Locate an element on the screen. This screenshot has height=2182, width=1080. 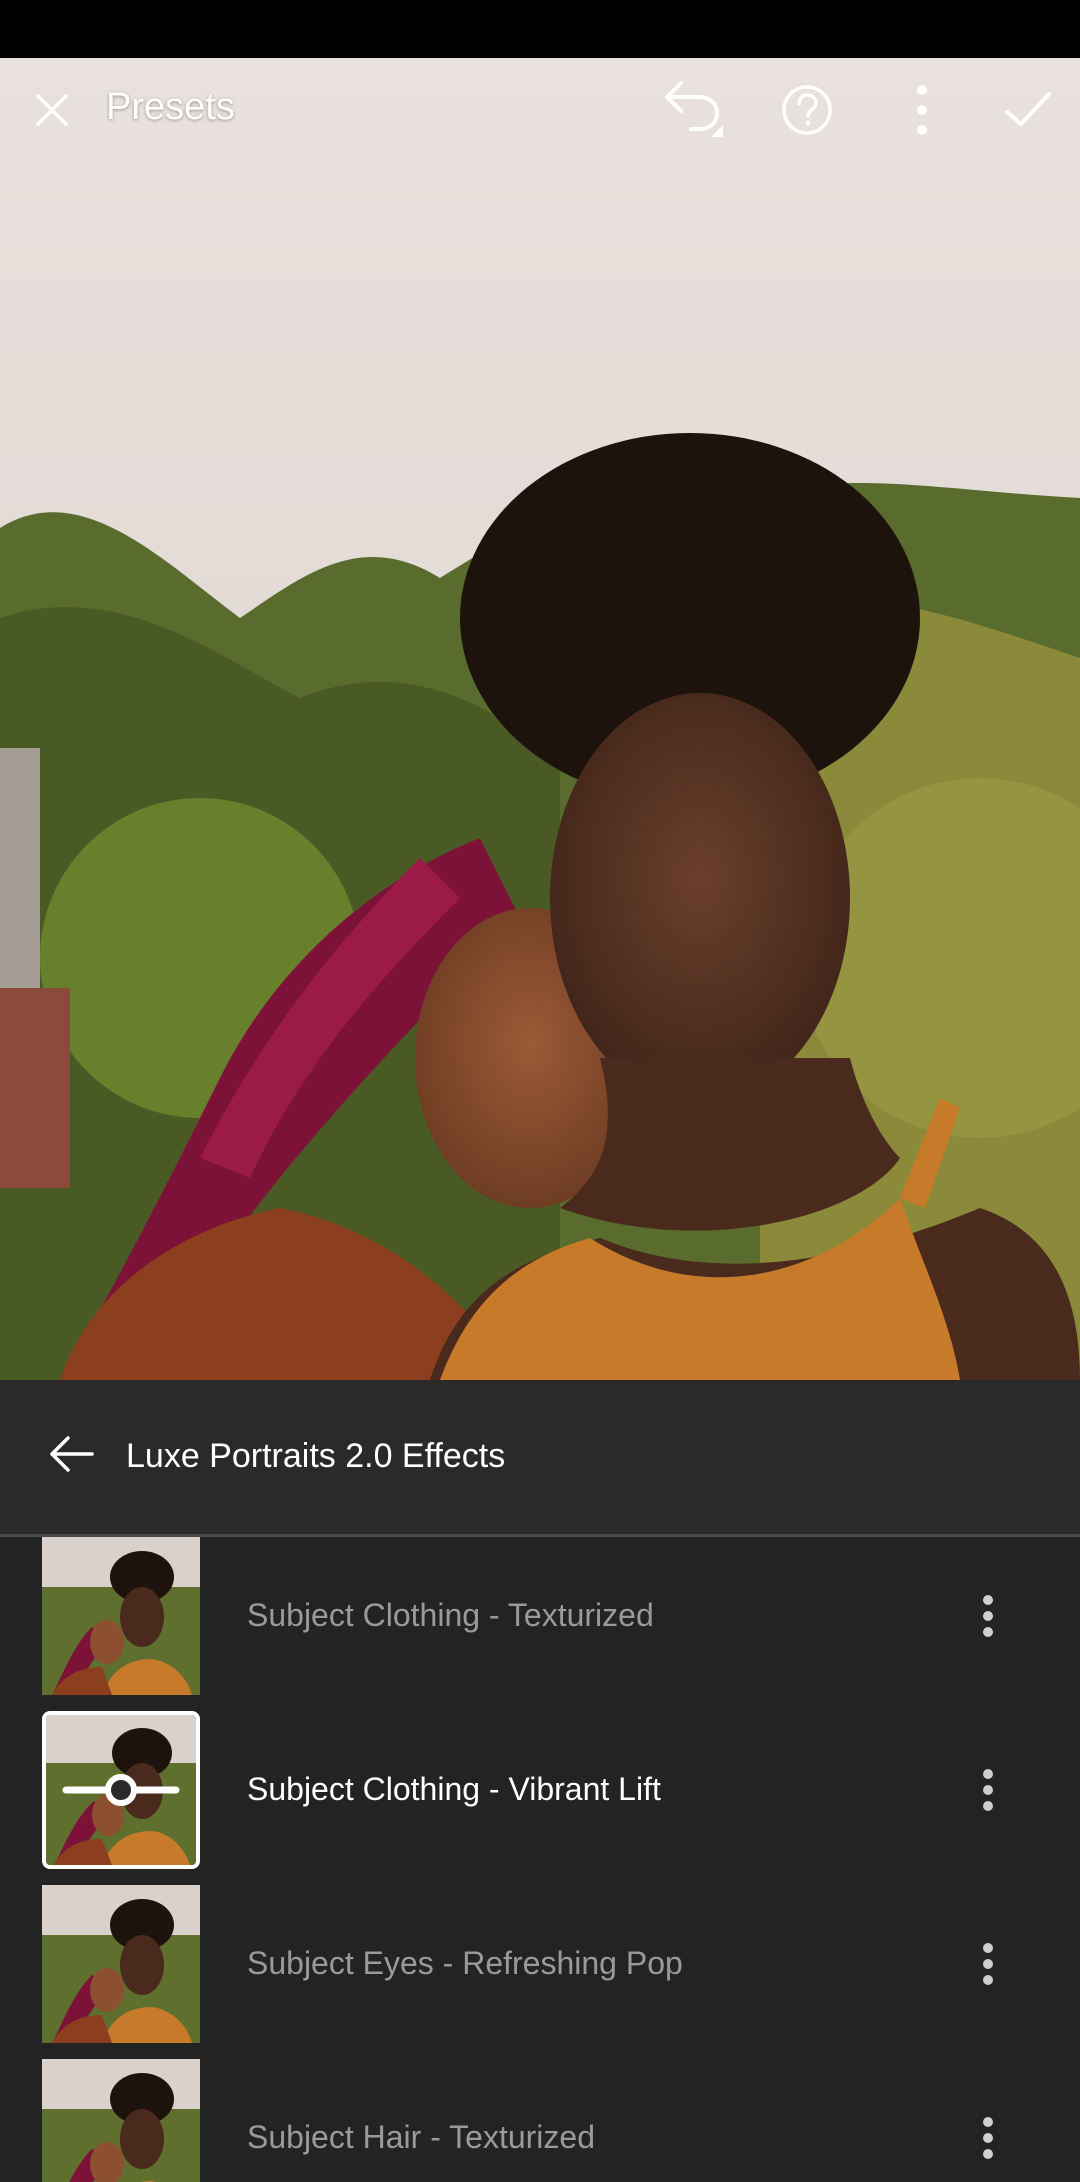
help-button is located at coordinates (807, 110).